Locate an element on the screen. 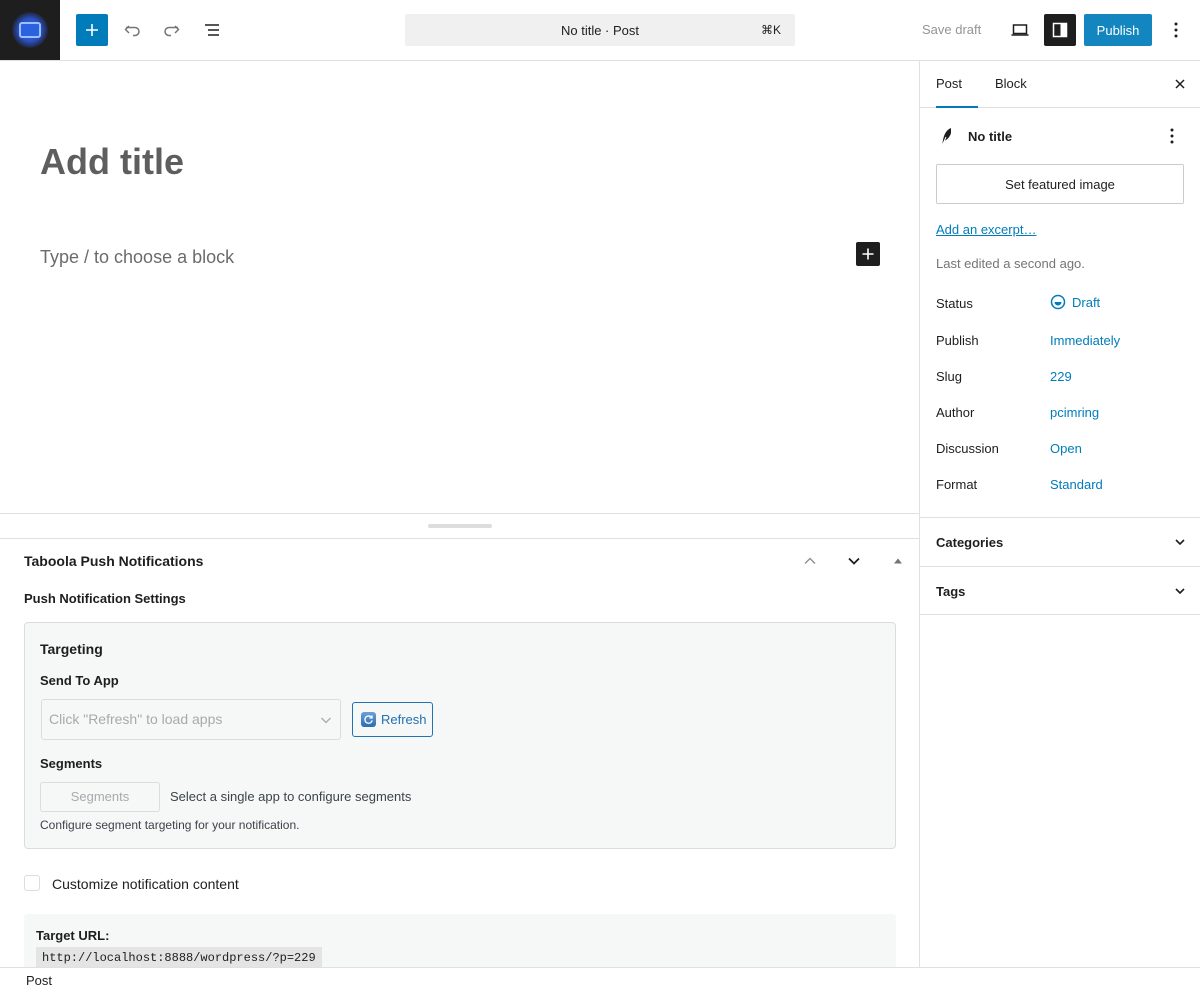  draft-status-icon is located at coordinates (1058, 302).